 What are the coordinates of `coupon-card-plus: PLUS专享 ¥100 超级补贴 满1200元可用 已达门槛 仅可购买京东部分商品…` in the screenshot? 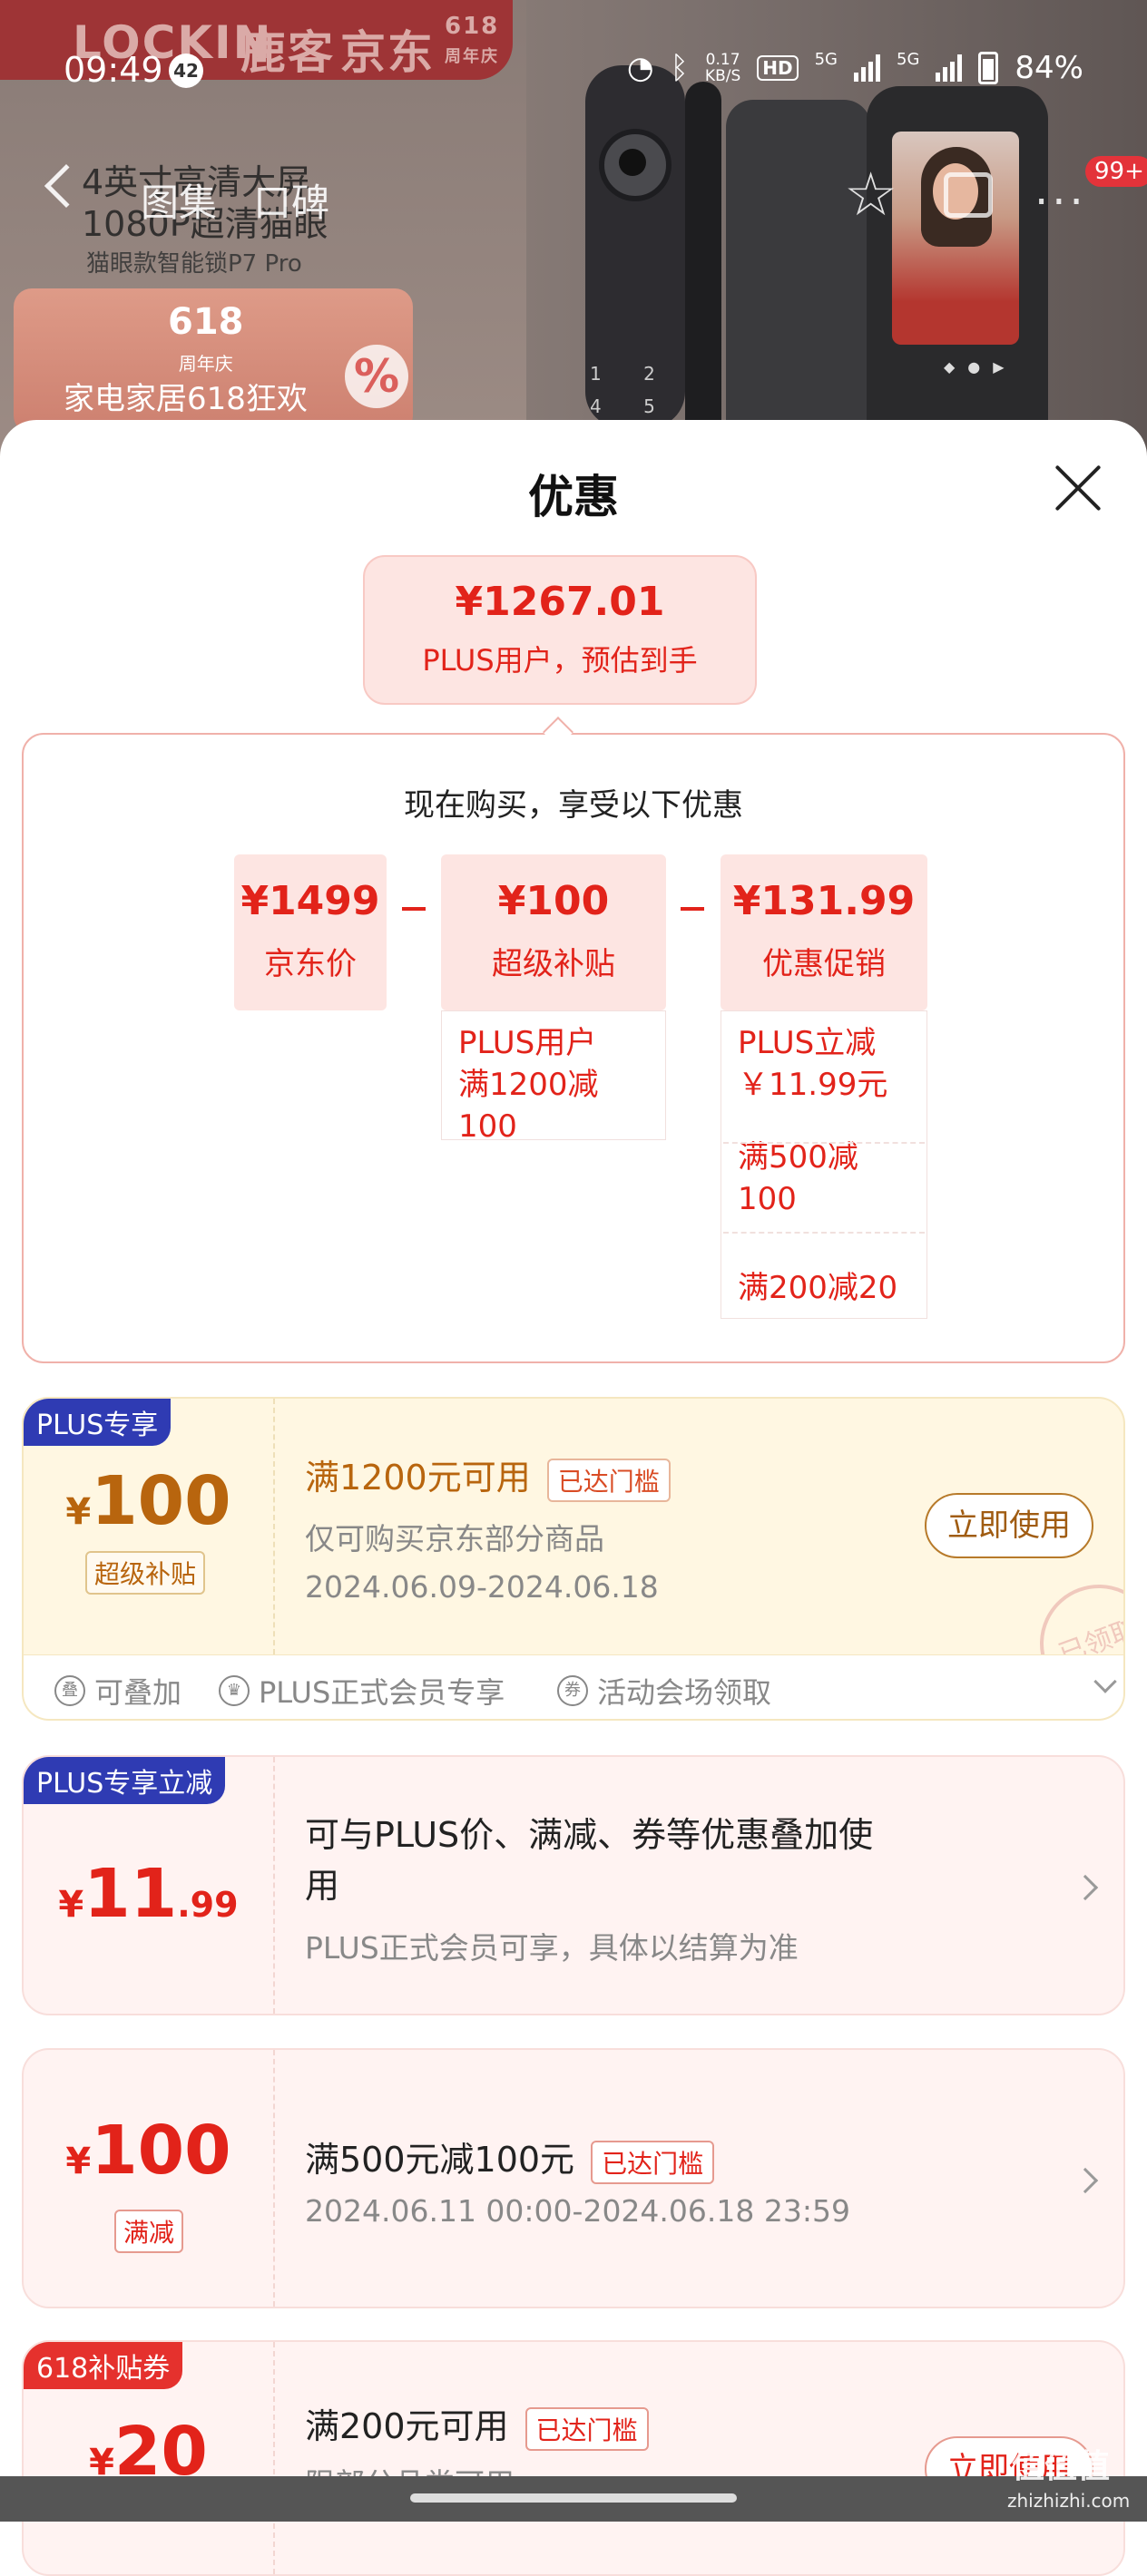 It's located at (573, 1526).